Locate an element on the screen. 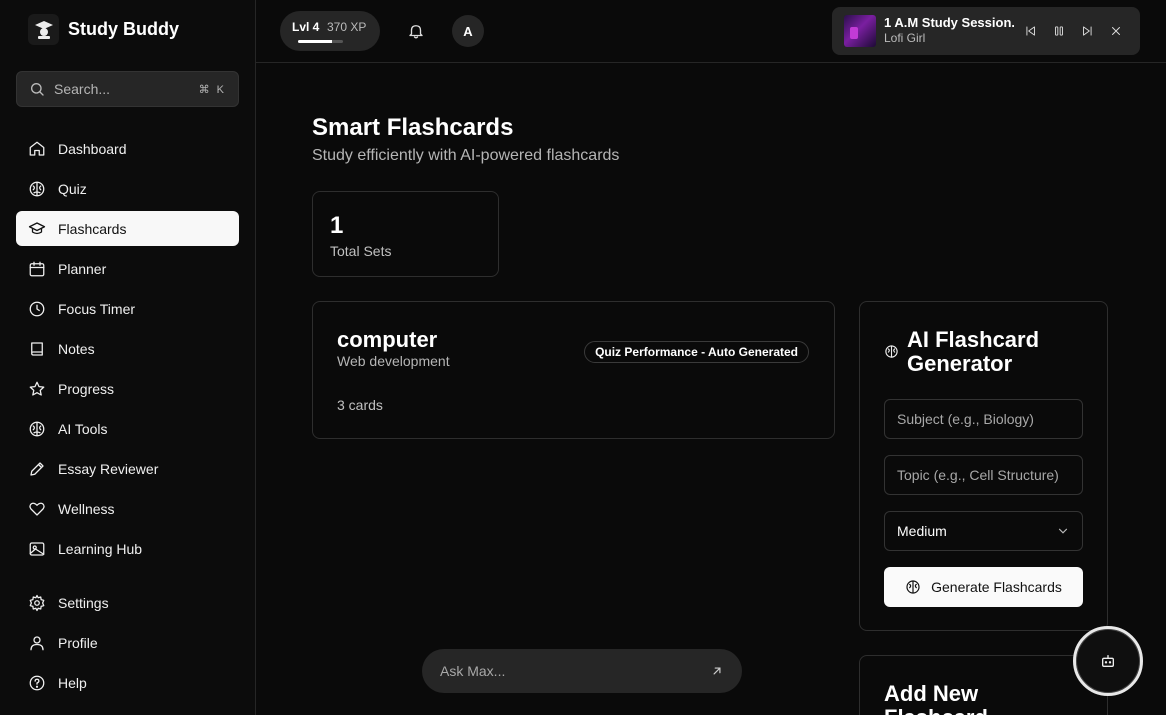 This screenshot has height=715, width=1166. nav-label: Profile is located at coordinates (78, 642).